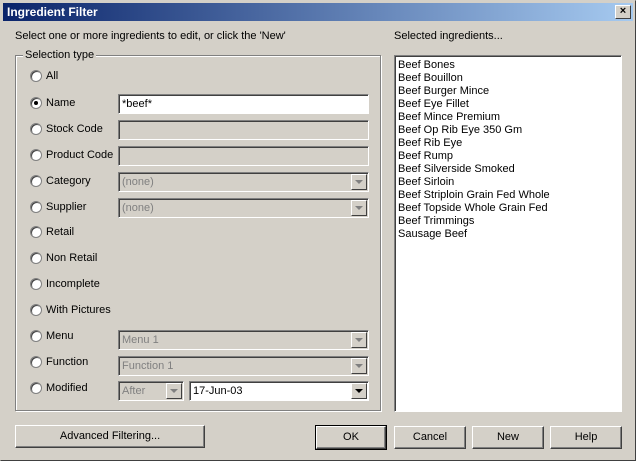 This screenshot has width=636, height=461. Describe the element at coordinates (351, 437) in the screenshot. I see `ok-button: OK` at that location.